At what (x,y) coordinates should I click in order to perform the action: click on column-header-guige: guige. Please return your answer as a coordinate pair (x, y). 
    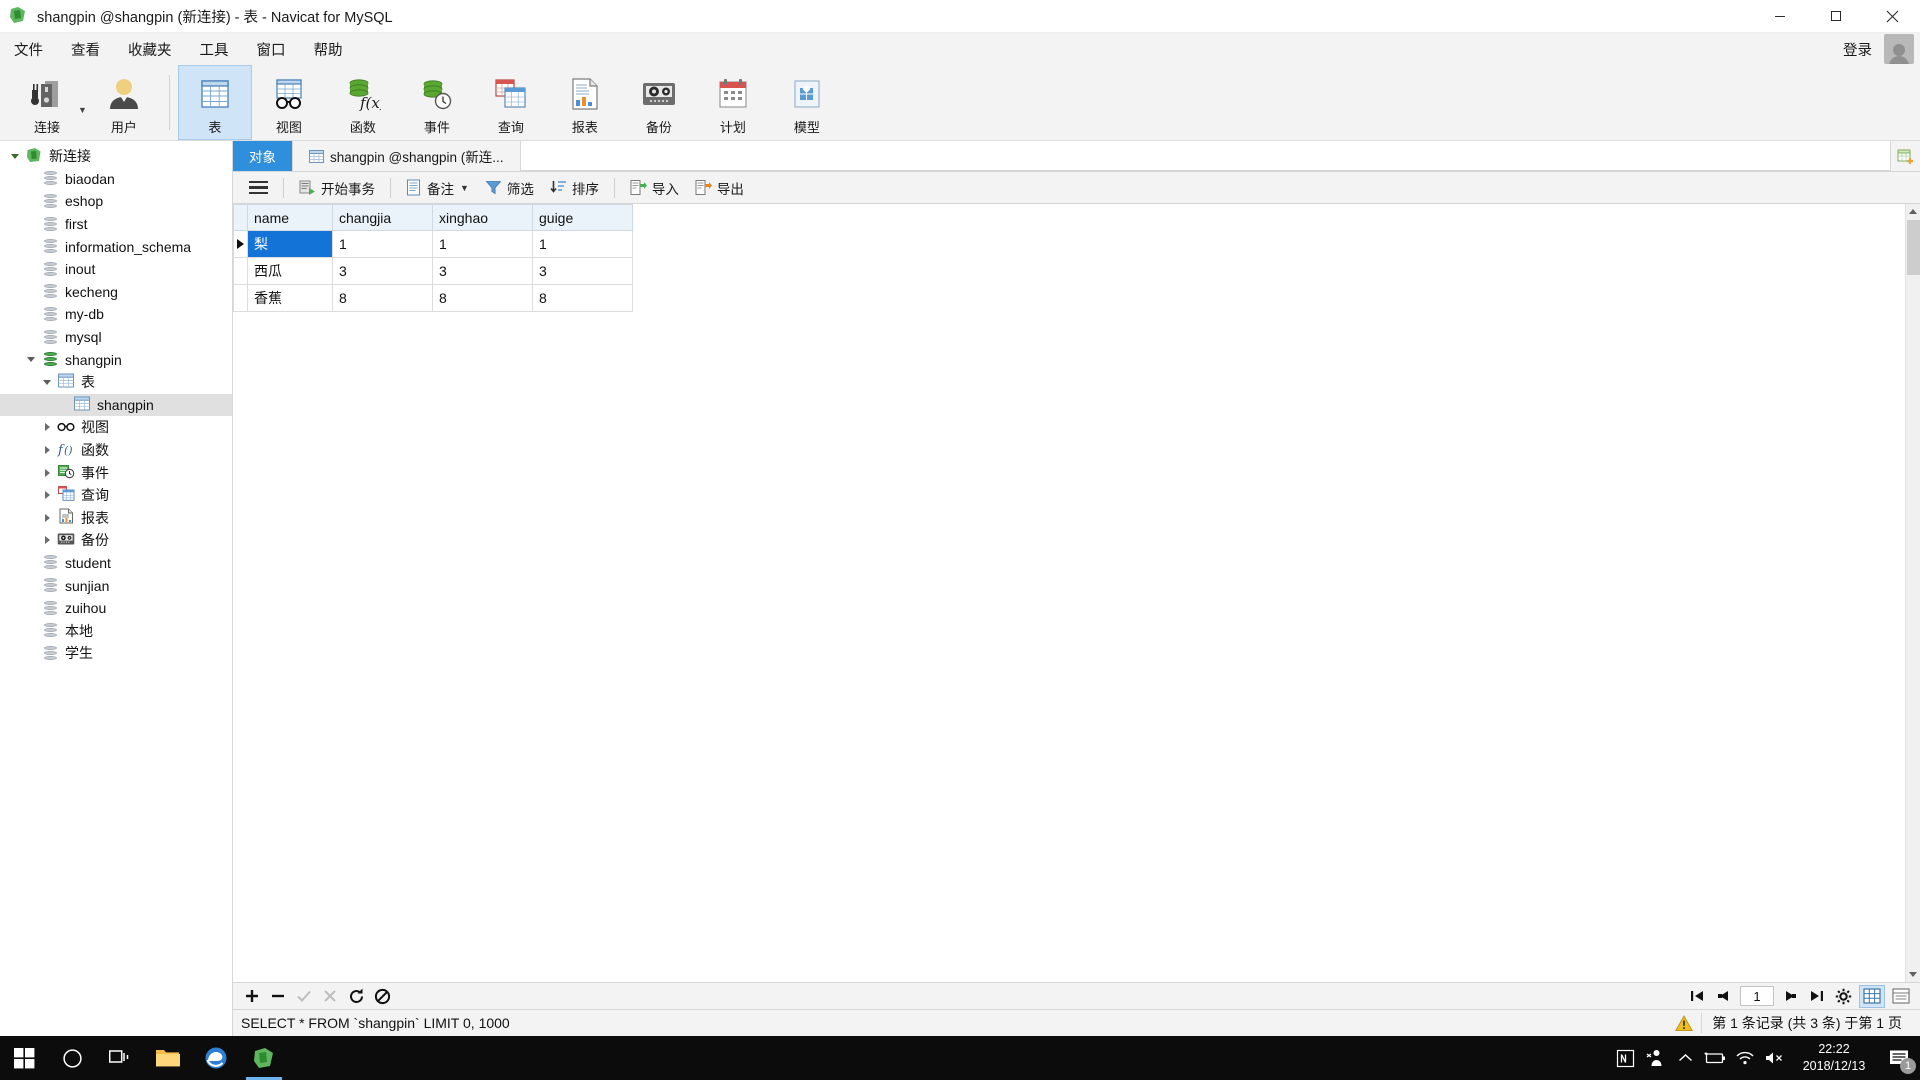
    Looking at the image, I should click on (582, 217).